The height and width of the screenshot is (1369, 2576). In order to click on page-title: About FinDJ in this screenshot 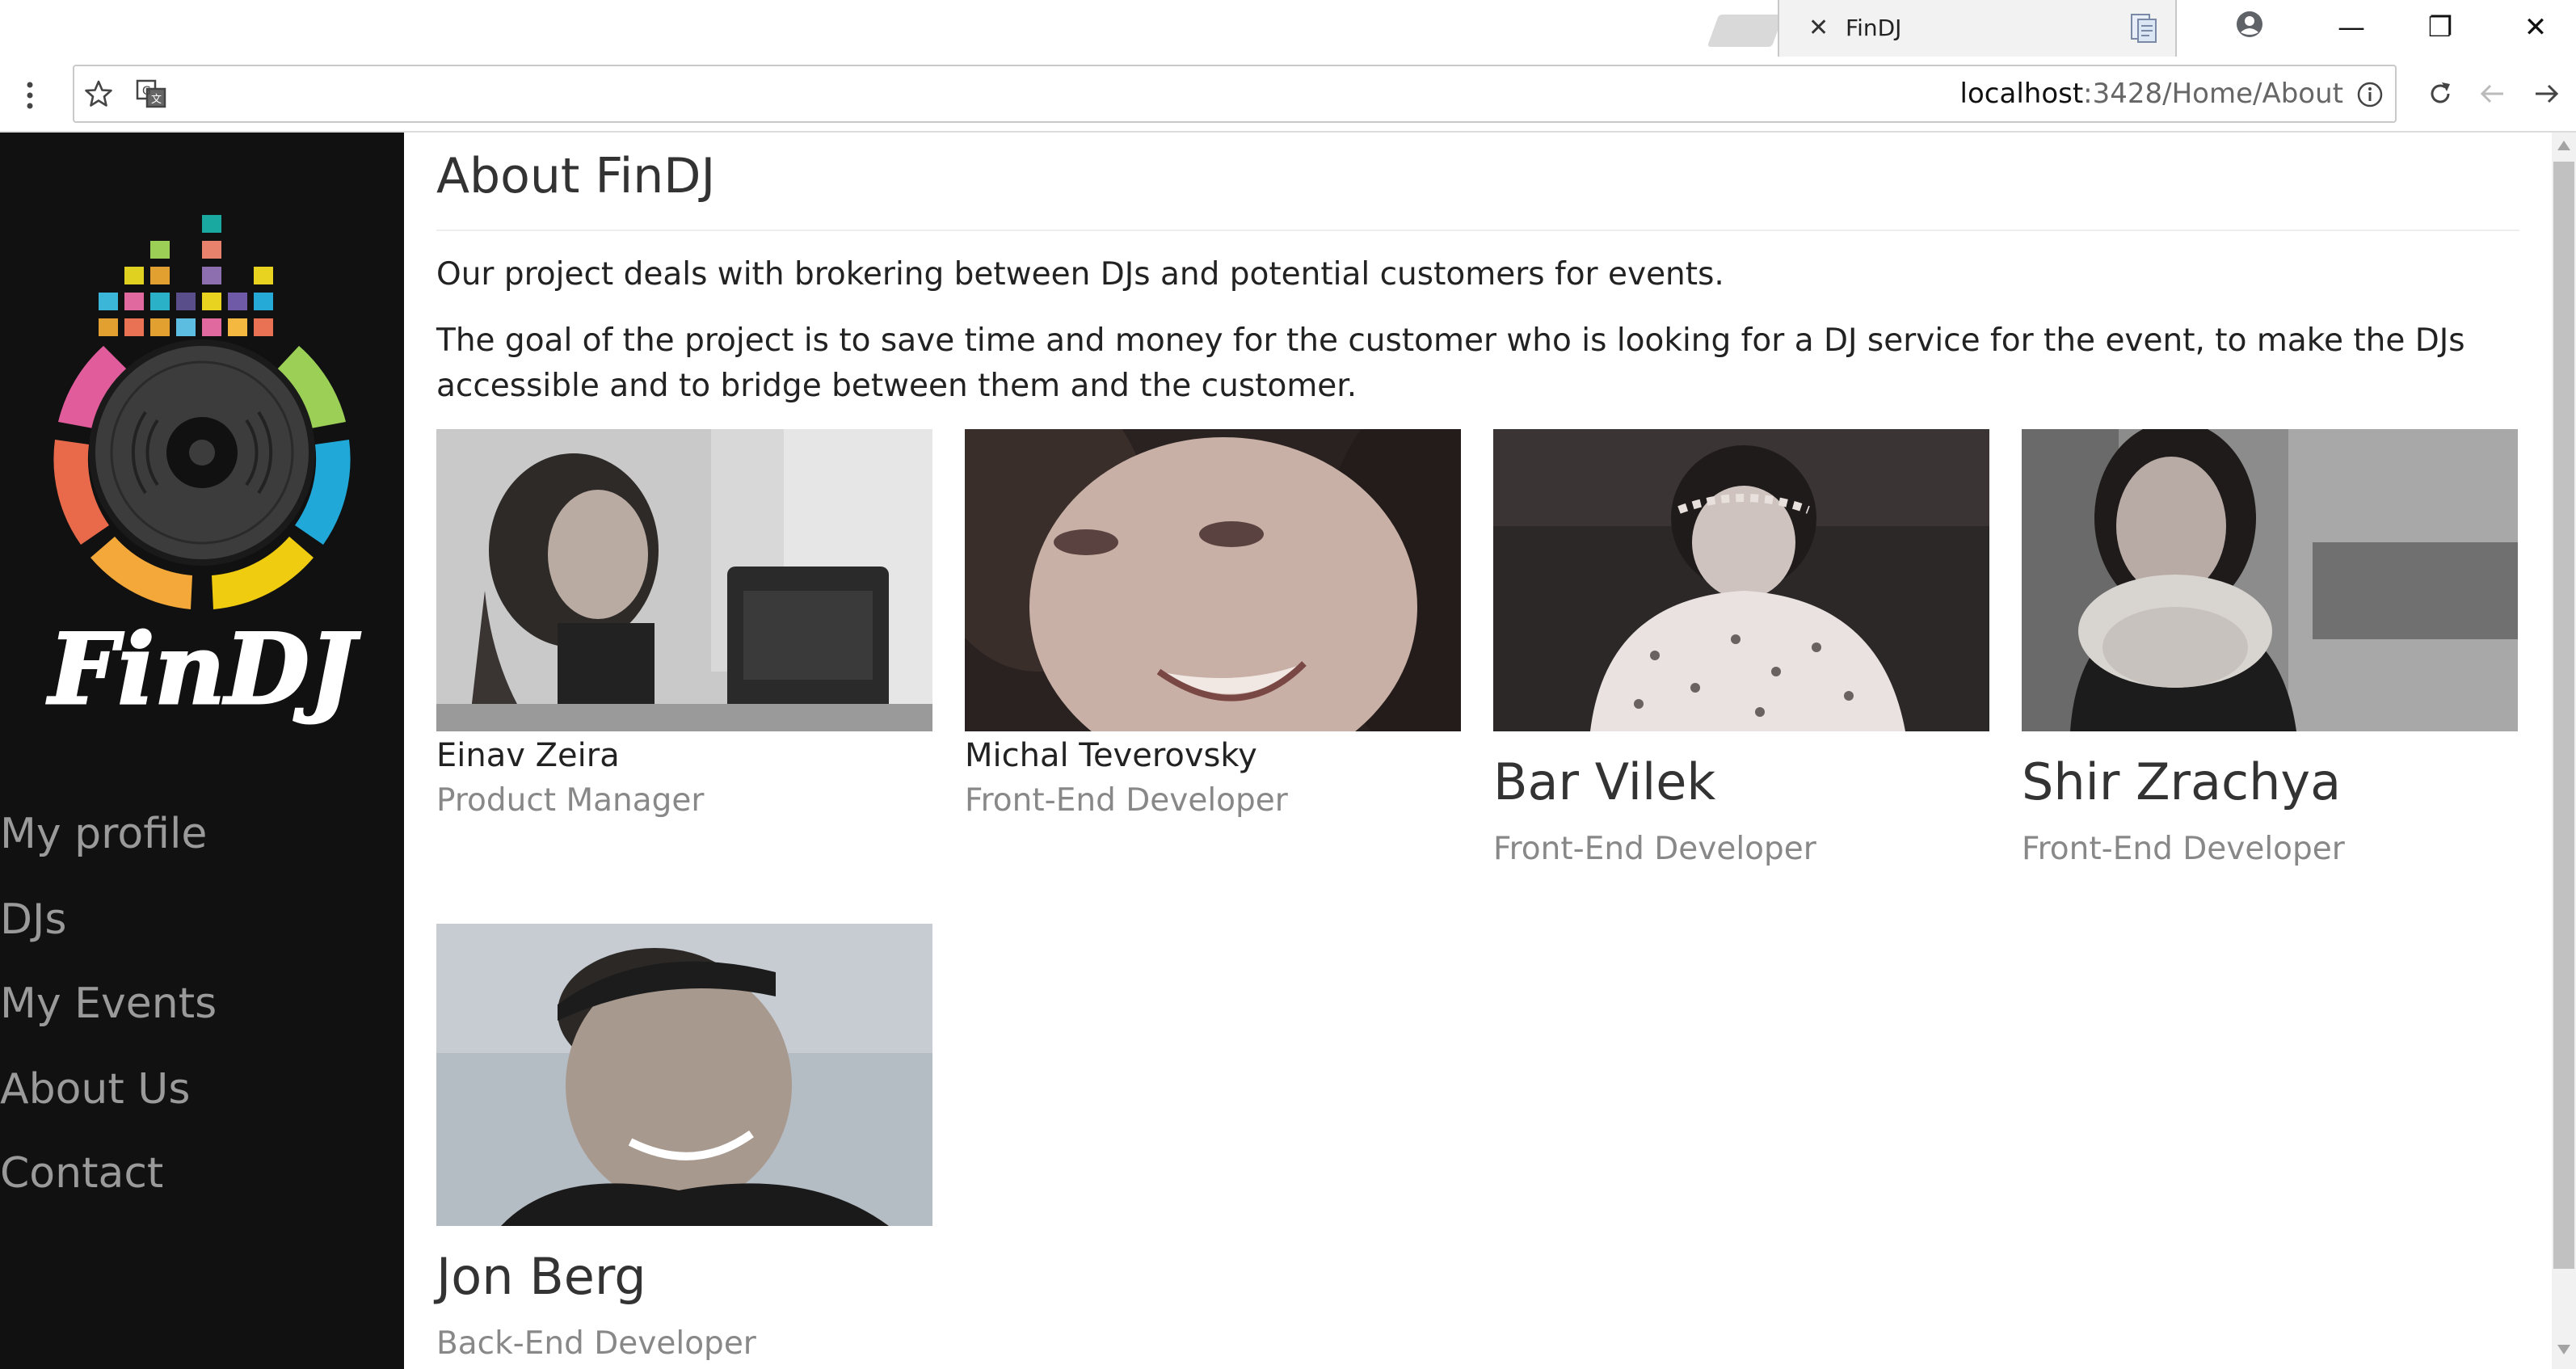, I will do `click(576, 176)`.